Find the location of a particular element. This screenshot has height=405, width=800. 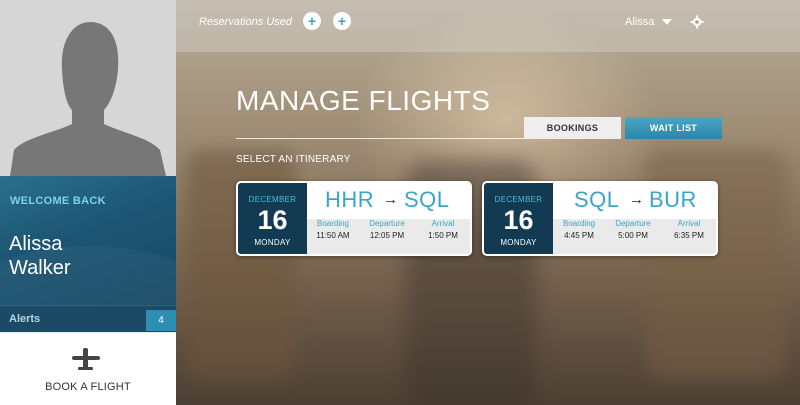

boarding-column: Boarding 4:45 PM is located at coordinates (579, 229).